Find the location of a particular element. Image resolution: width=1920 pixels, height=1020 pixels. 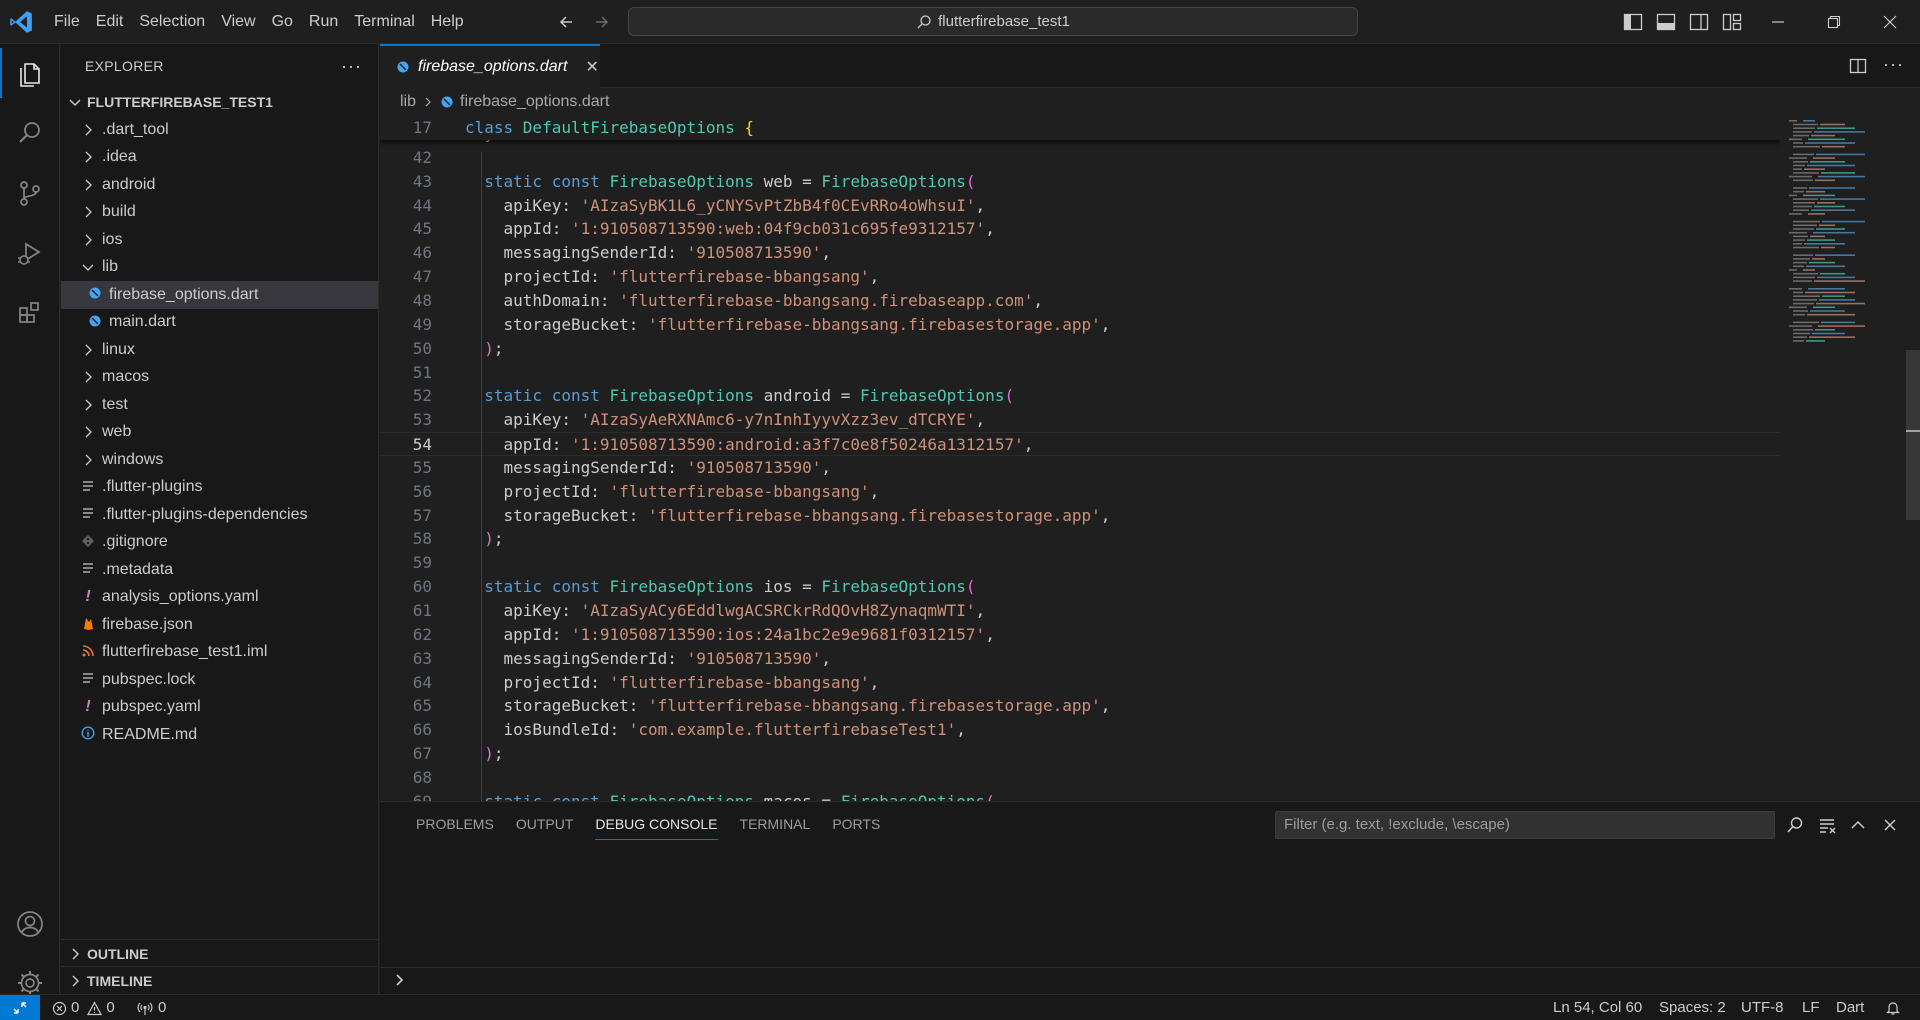

menu-edit: Edit is located at coordinates (110, 22).